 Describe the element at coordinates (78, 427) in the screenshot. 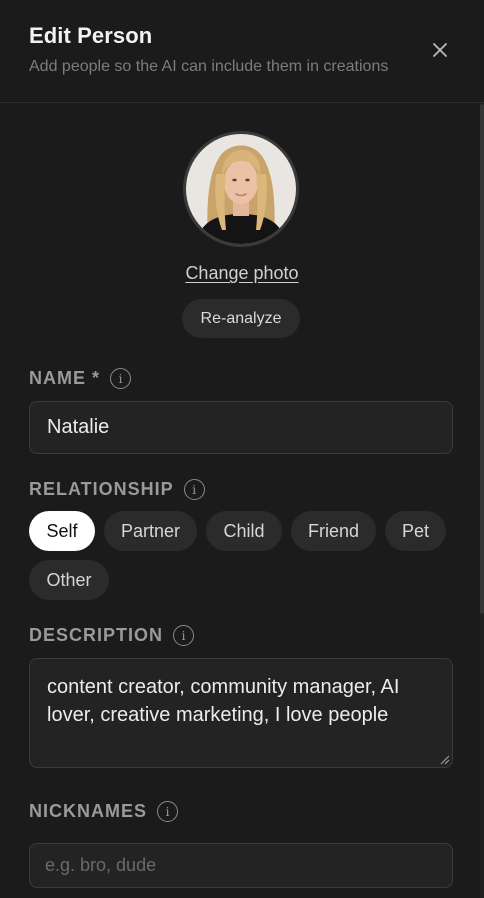

I see `name-value: Natalie` at that location.